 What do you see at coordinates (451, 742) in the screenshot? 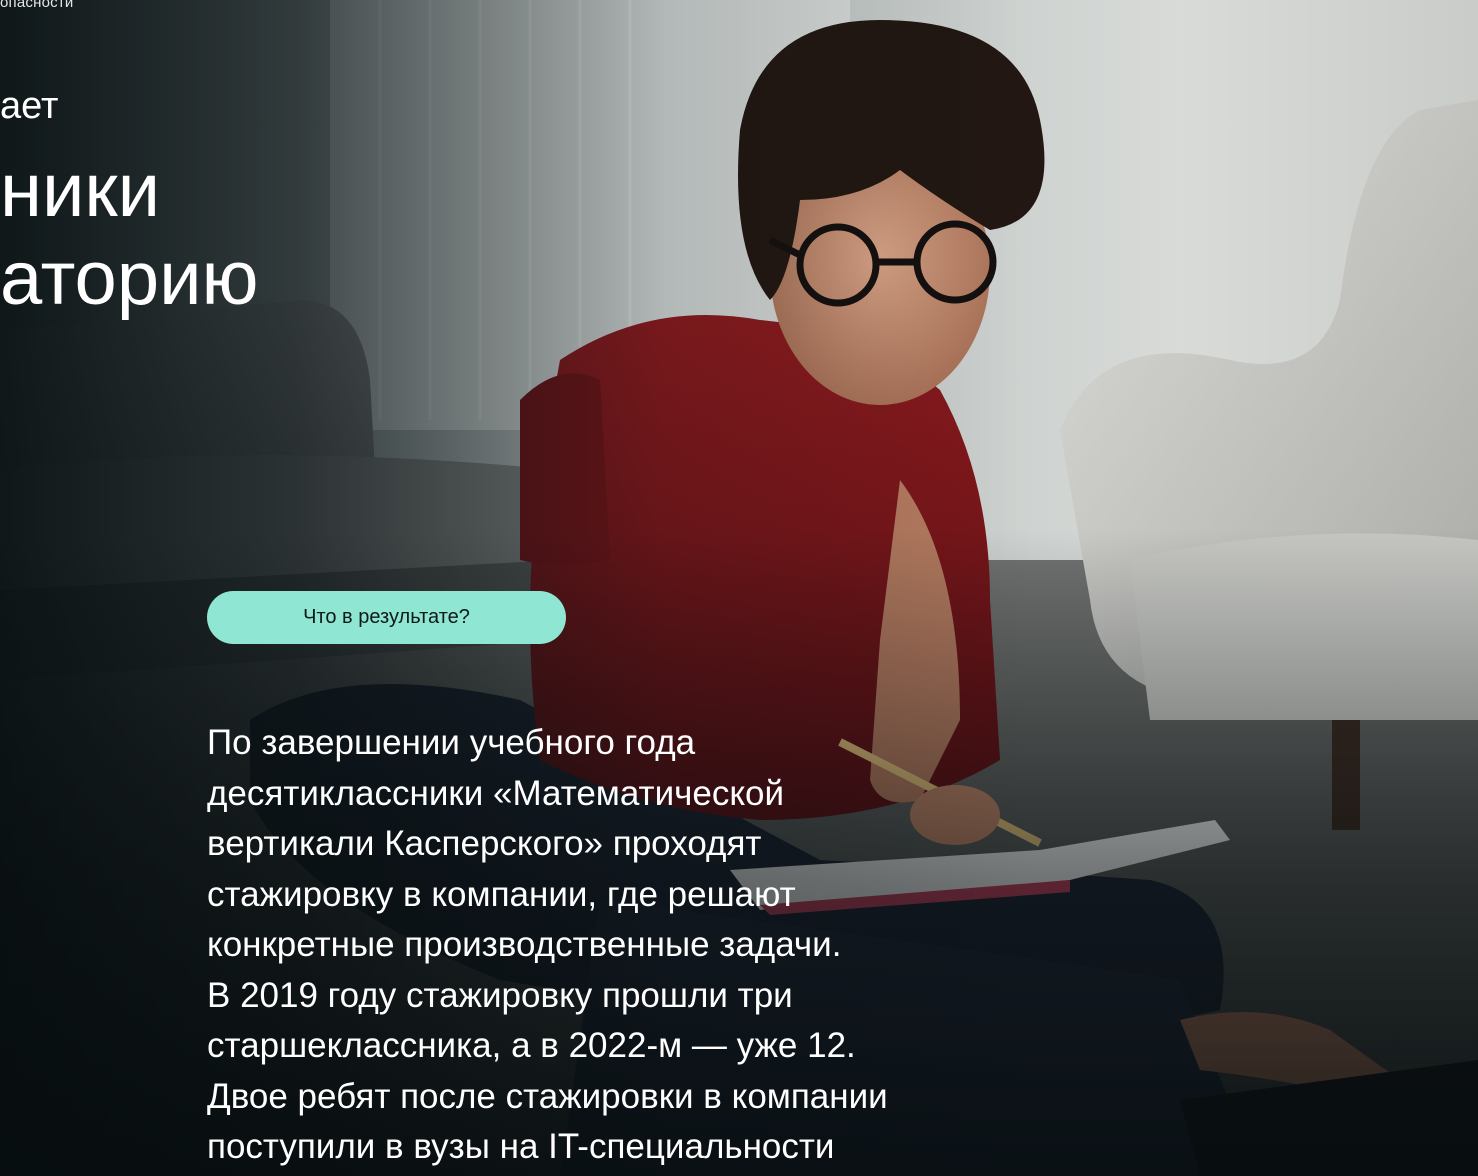
I see `description-line: По завершении учебного года` at bounding box center [451, 742].